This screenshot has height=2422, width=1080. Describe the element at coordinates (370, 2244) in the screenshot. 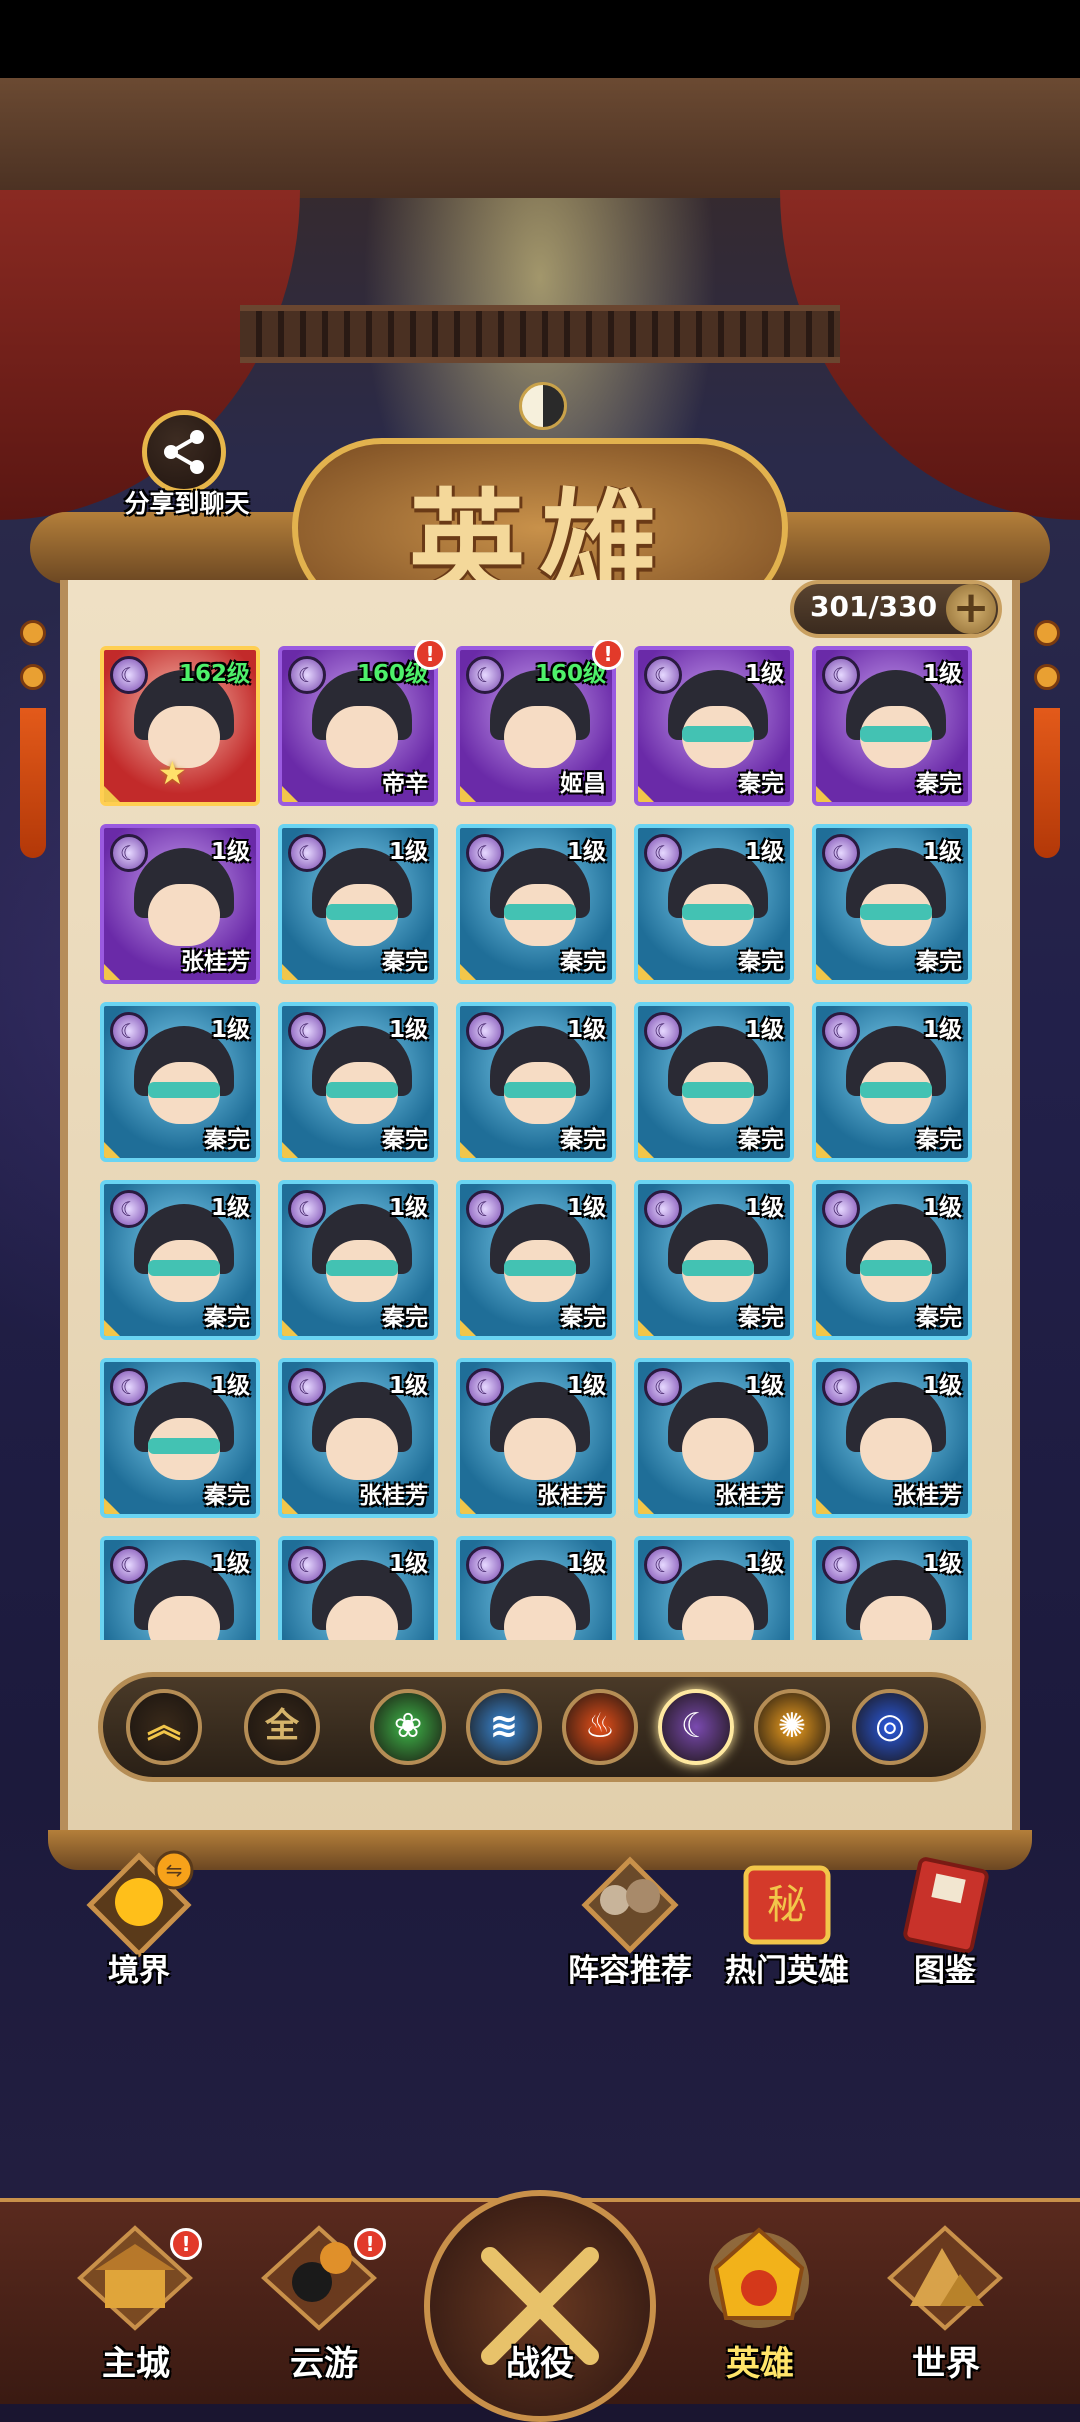

I see `travel-alert-badge: !` at that location.